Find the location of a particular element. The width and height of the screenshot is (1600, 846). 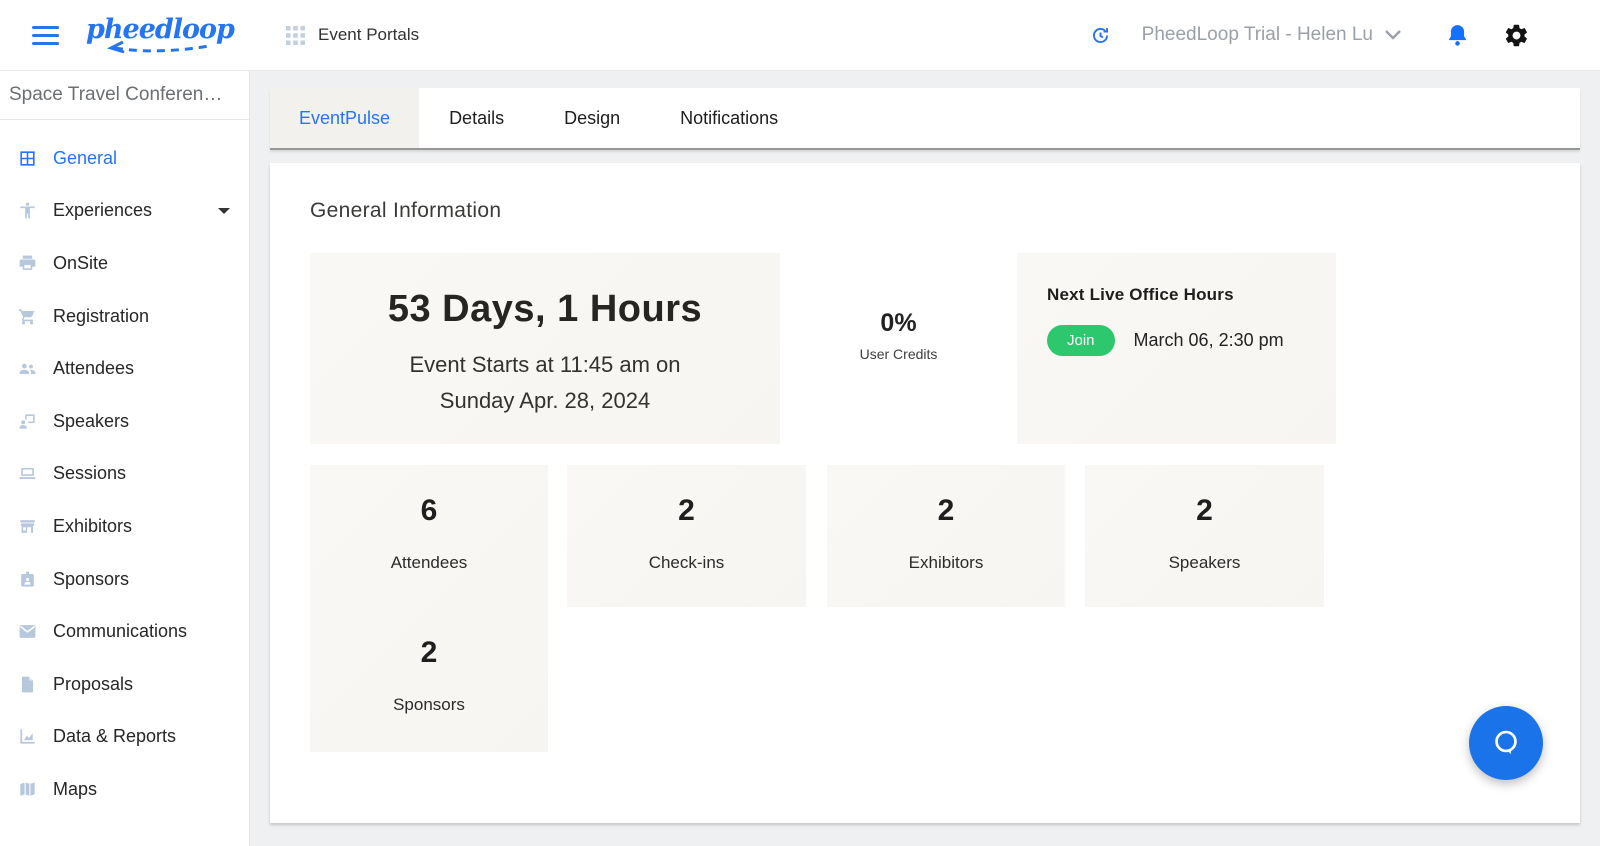

event-portals-button: Event Portals is located at coordinates (352, 35).